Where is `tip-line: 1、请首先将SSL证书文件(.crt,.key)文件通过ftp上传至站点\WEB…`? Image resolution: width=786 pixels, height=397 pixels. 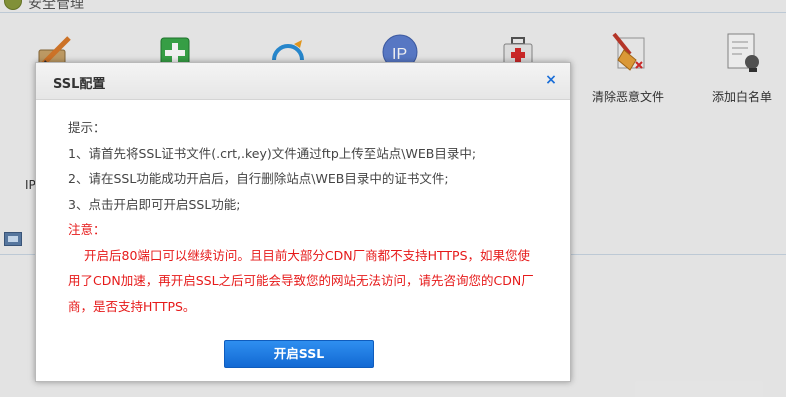
tip-line: 1、请首先将SSL证书文件(.crt,.key)文件通过ftp上传至站点\WEB… is located at coordinates (272, 153).